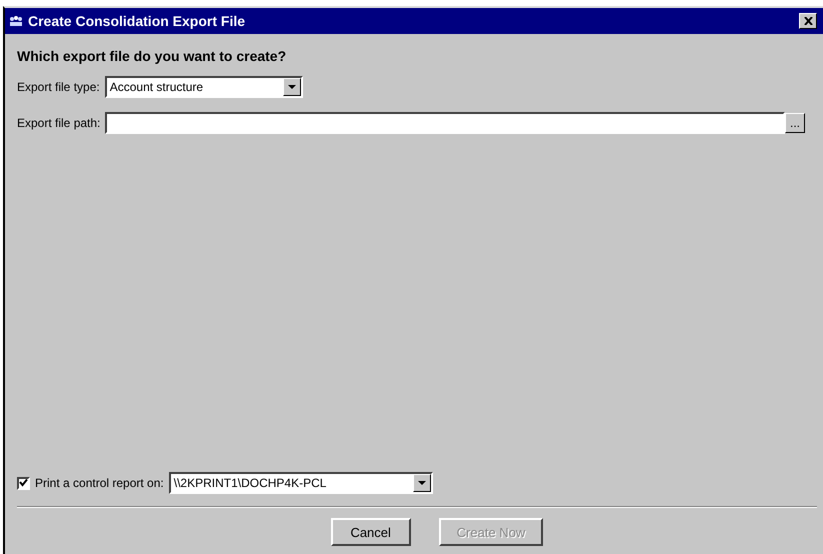 The height and width of the screenshot is (554, 823). What do you see at coordinates (16, 21) in the screenshot?
I see `people-icon` at bounding box center [16, 21].